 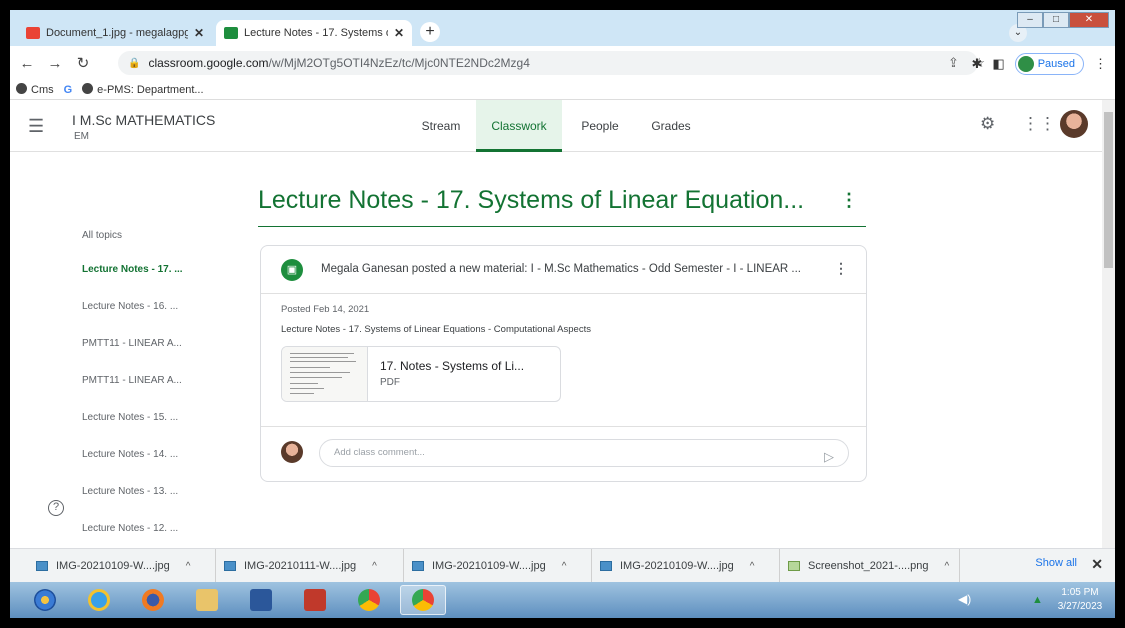 I want to click on download-item: Screenshot_2021-....png ^, so click(x=871, y=566).